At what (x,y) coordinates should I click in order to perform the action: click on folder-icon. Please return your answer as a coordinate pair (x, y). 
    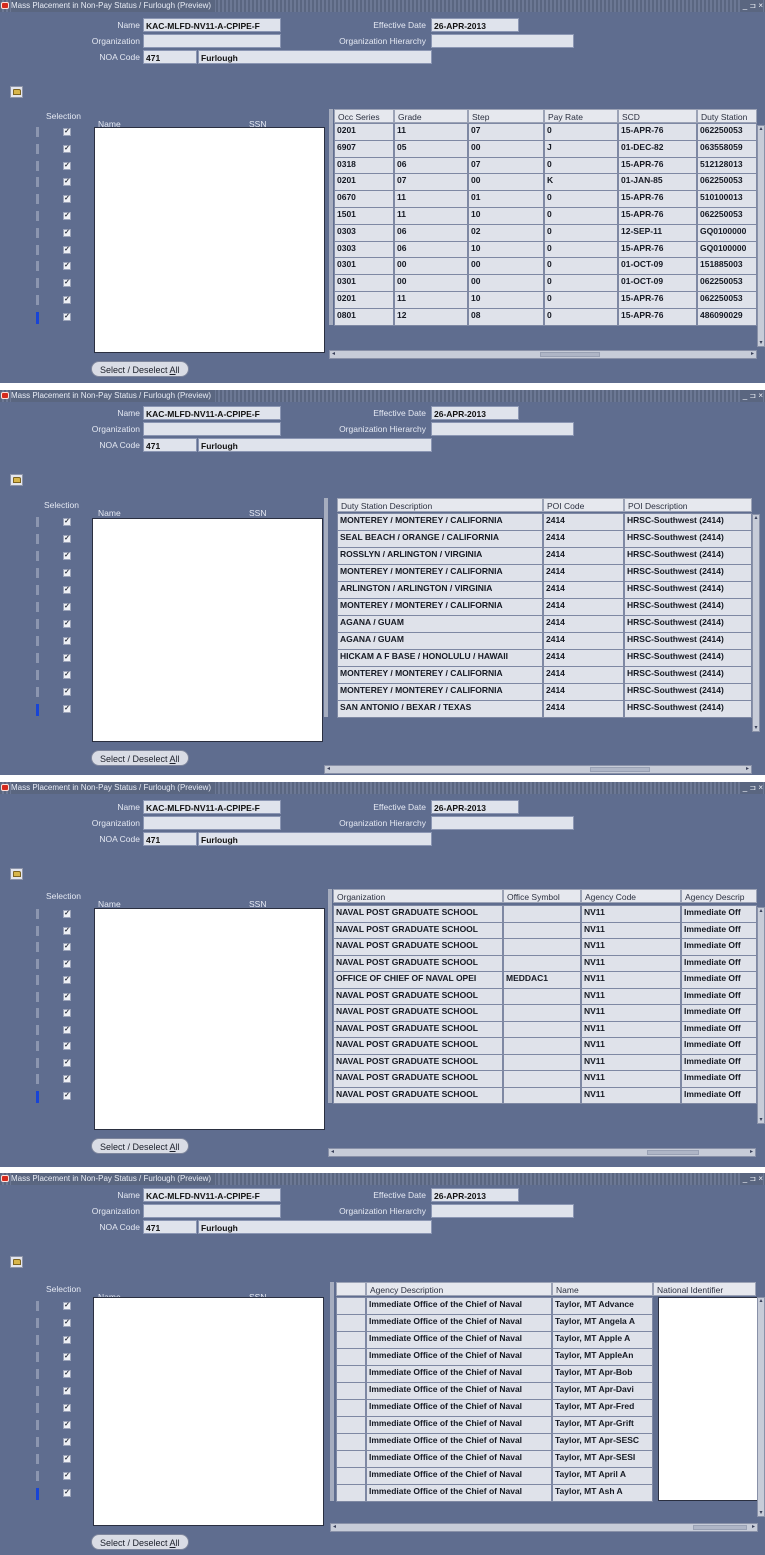
    Looking at the image, I should click on (16, 92).